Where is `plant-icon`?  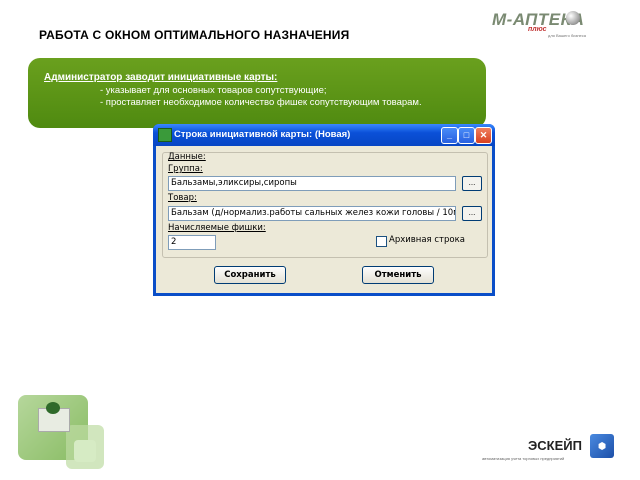
plant-icon is located at coordinates (53, 408).